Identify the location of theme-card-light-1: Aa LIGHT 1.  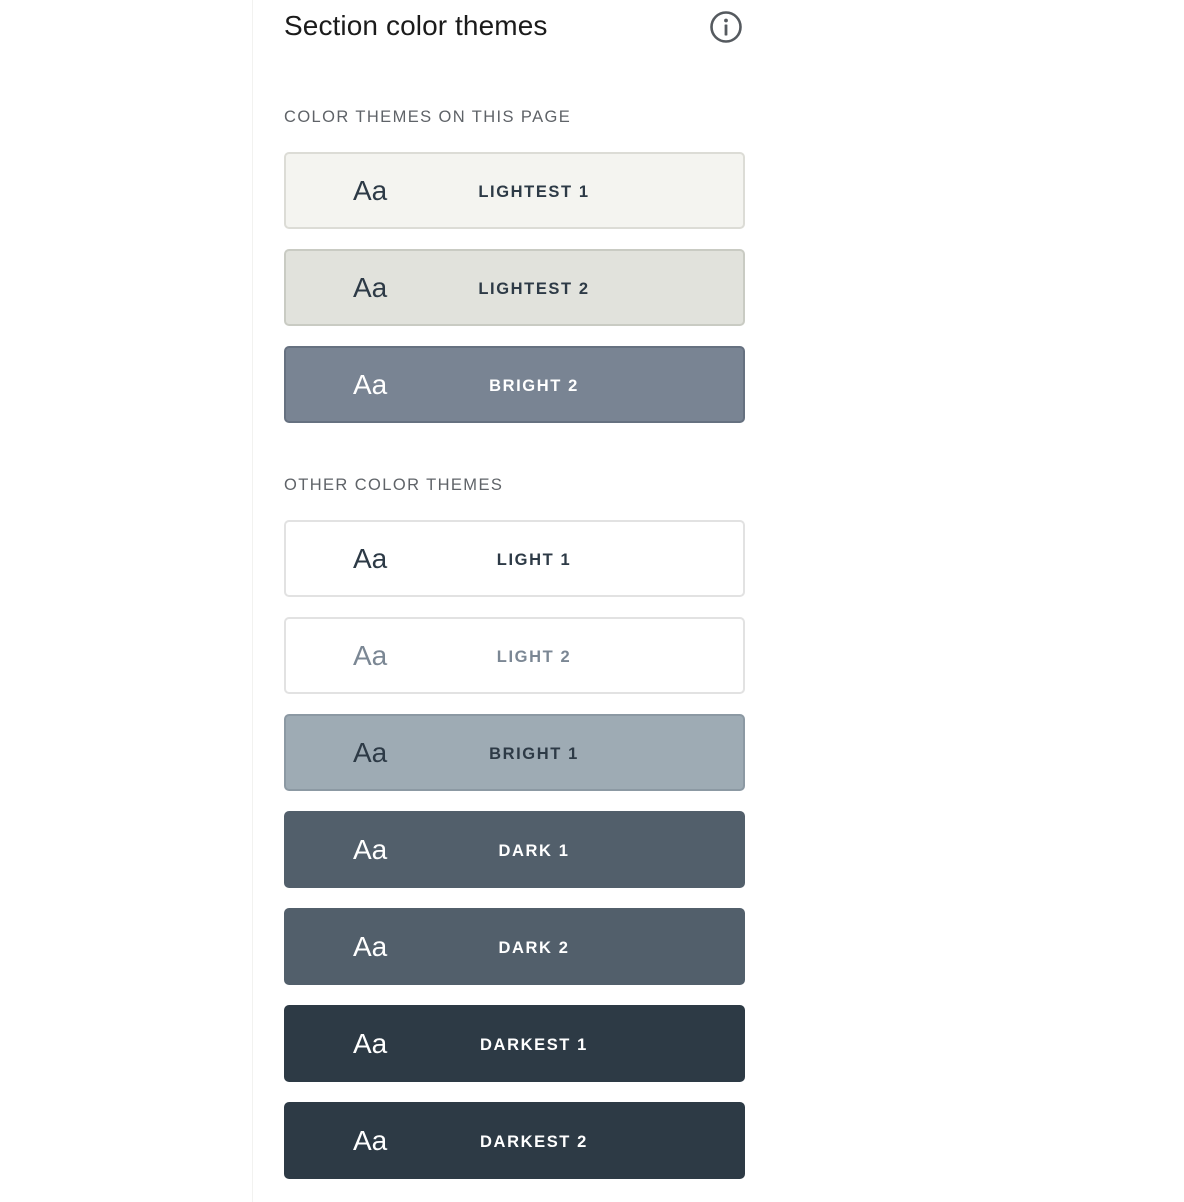
(514, 558).